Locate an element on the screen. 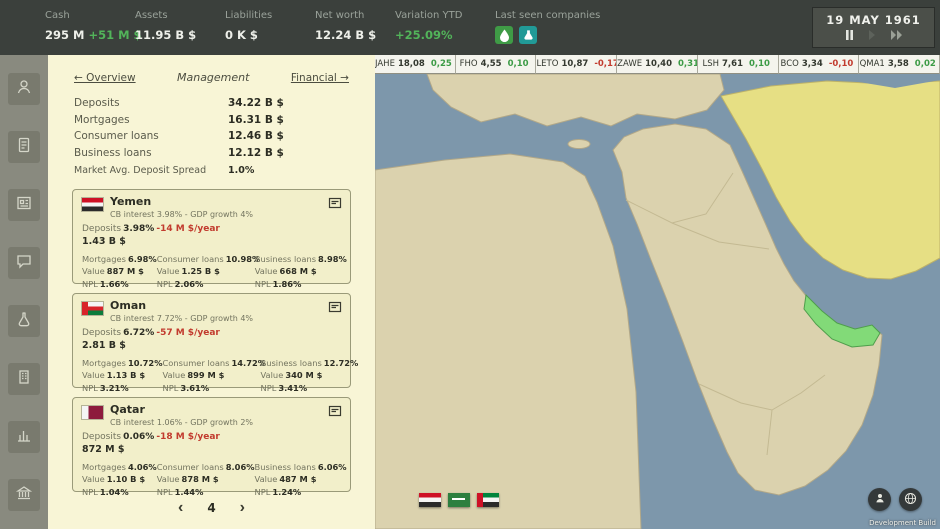 This screenshot has height=529, width=940. sidebar-item-report is located at coordinates (24, 205).